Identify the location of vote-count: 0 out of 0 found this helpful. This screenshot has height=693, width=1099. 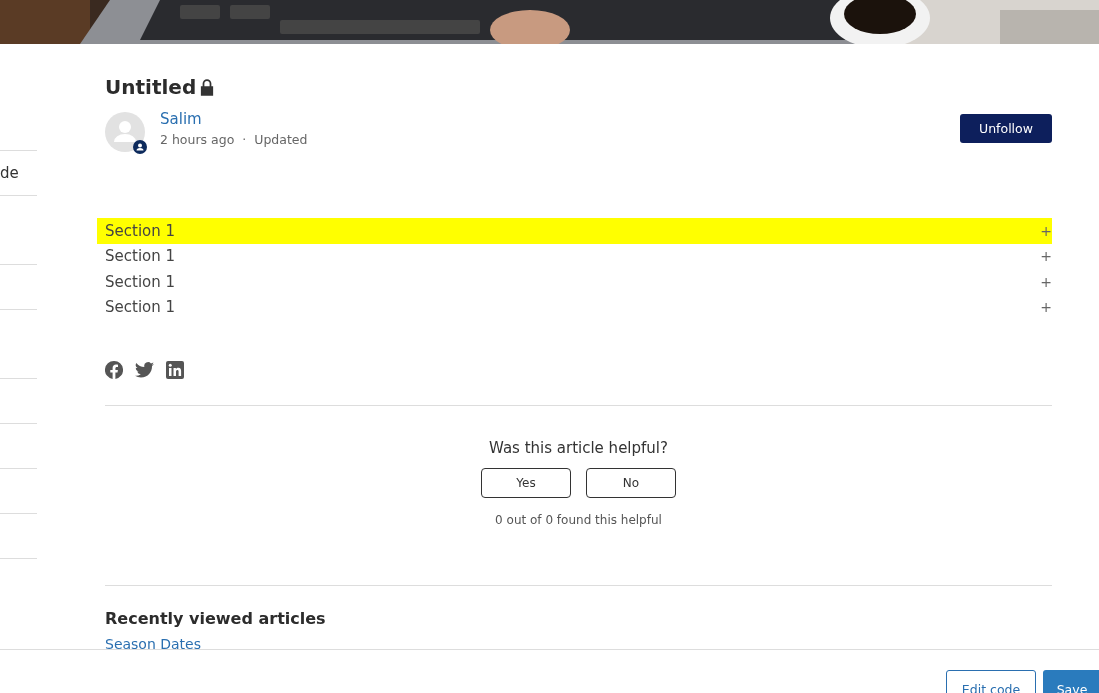
(578, 520).